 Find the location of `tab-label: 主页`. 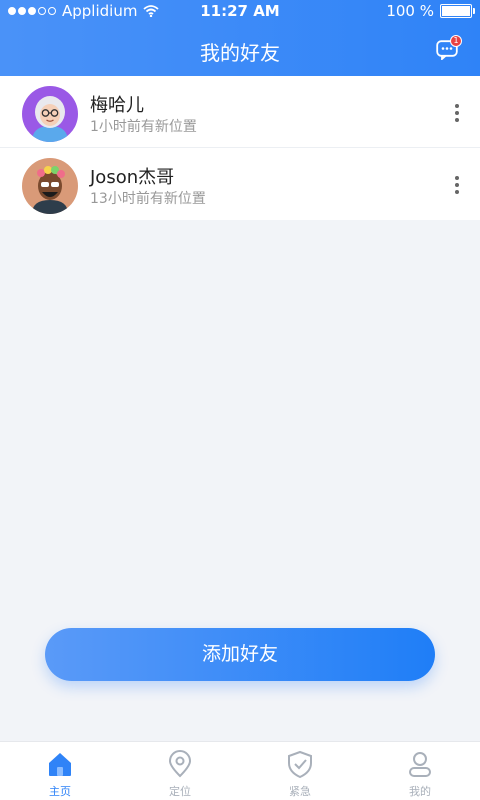

tab-label: 主页 is located at coordinates (60, 791).